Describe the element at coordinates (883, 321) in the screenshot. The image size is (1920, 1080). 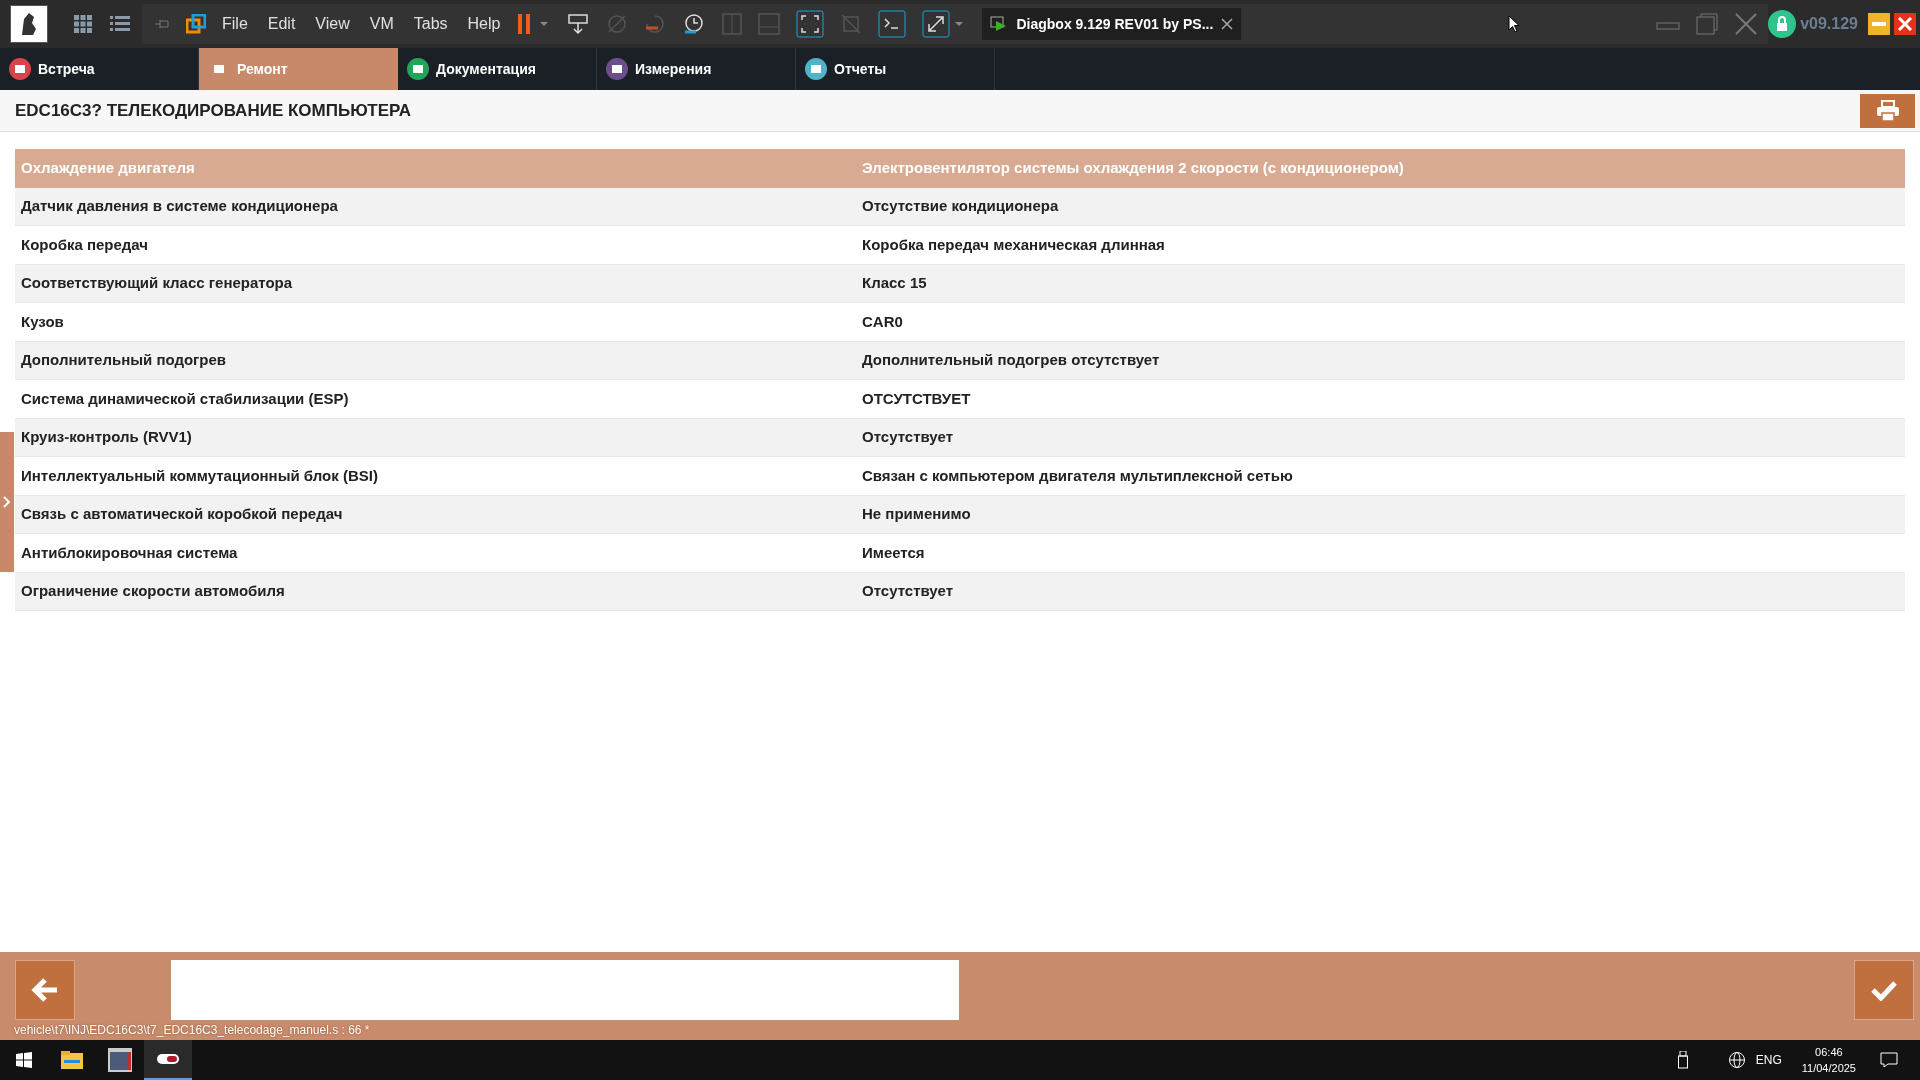
I see `table-cell-text: CAR0` at that location.